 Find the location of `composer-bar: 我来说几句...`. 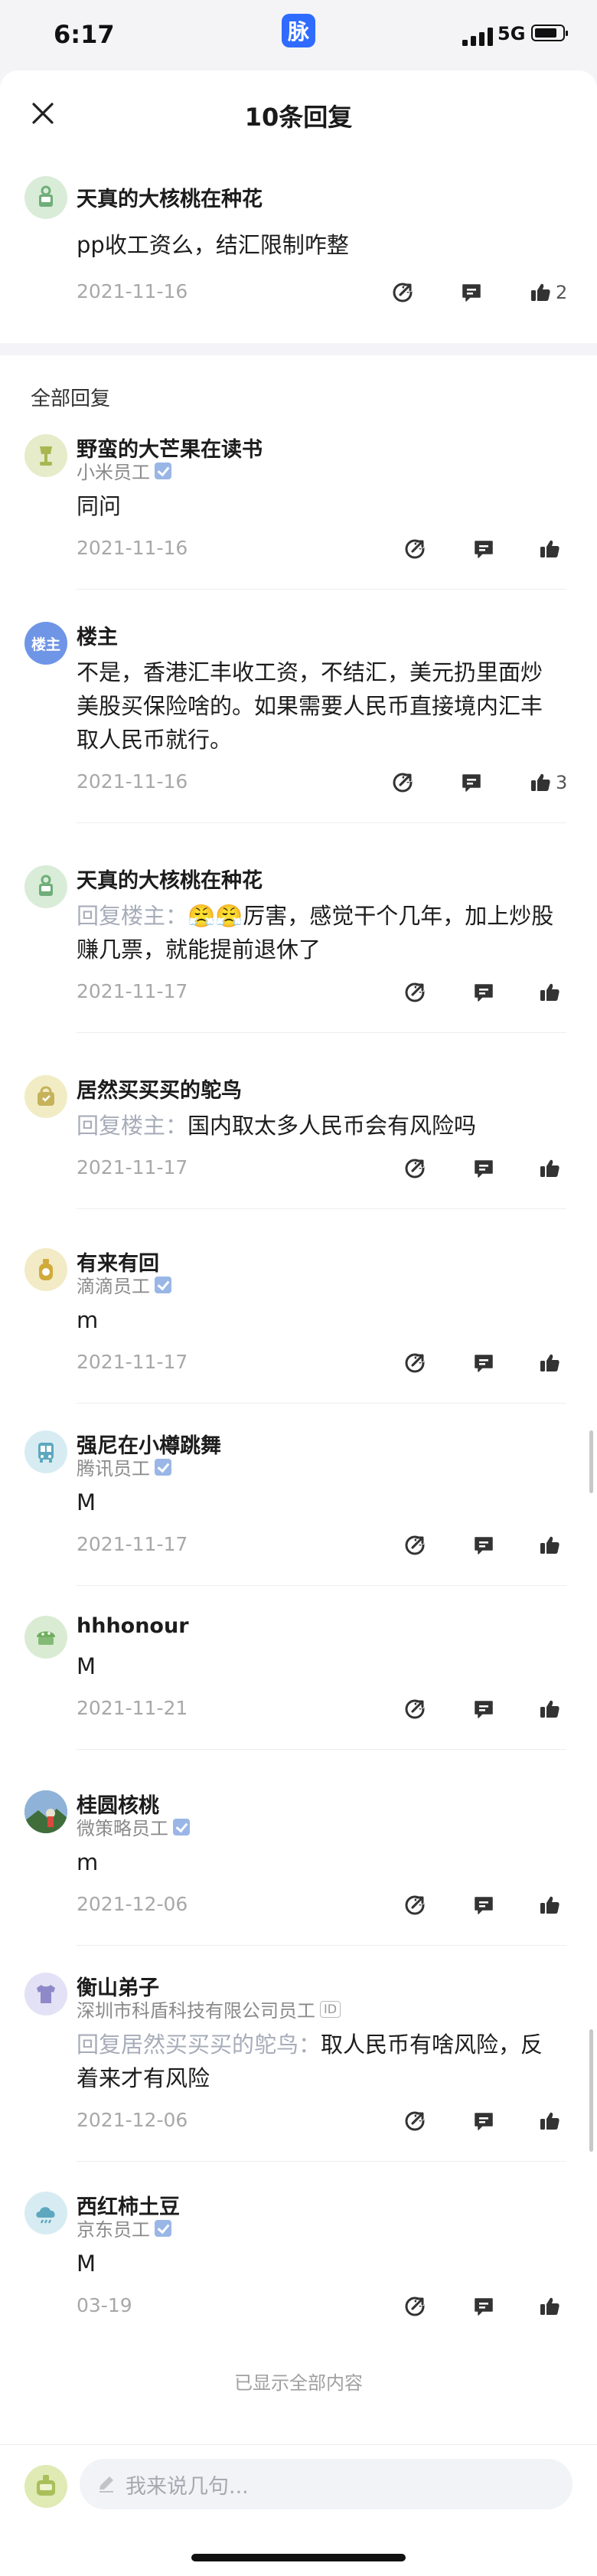

composer-bar: 我来说几句... is located at coordinates (298, 2510).